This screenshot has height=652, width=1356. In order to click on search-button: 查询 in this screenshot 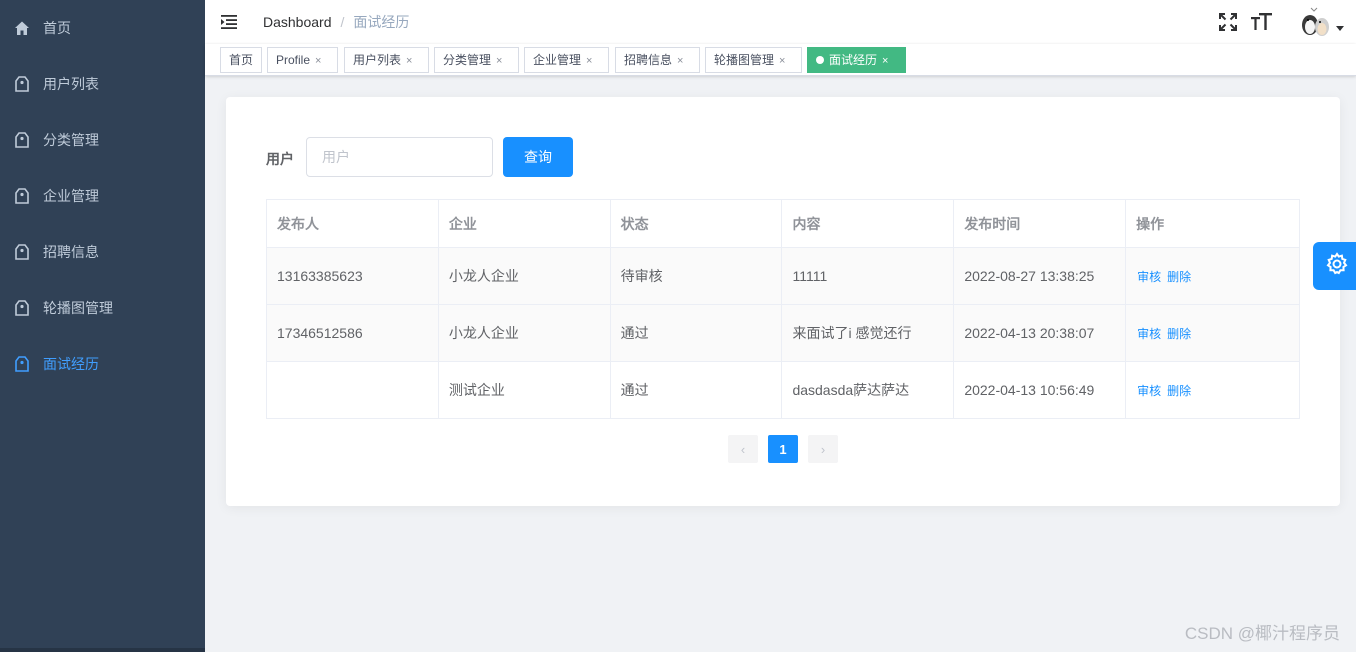, I will do `click(538, 157)`.